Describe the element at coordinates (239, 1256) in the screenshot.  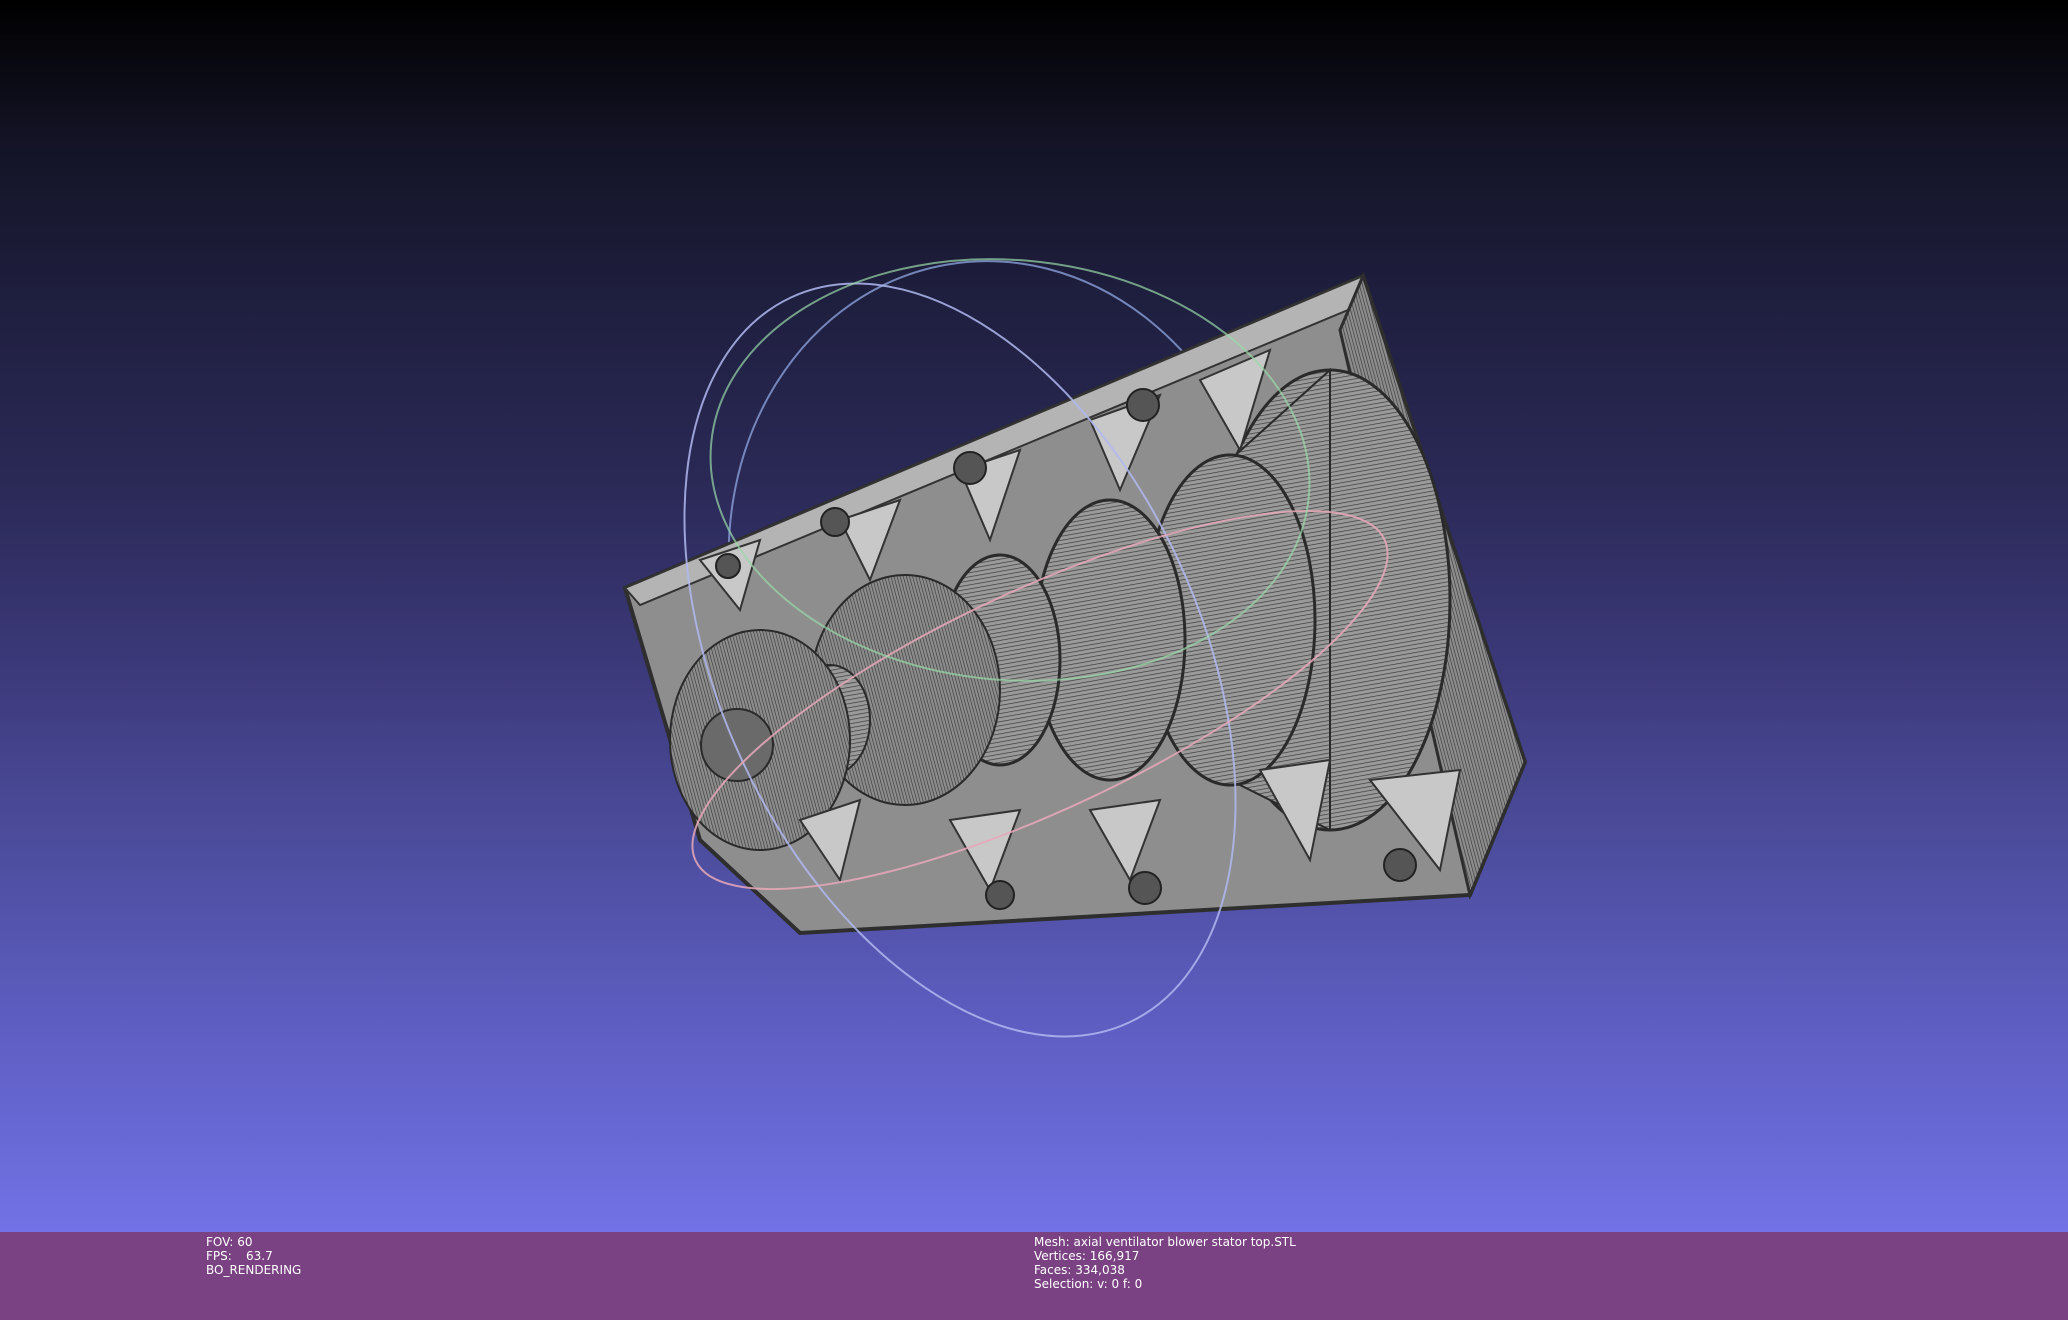
I see `fps-readout: FPS: 63.7` at that location.